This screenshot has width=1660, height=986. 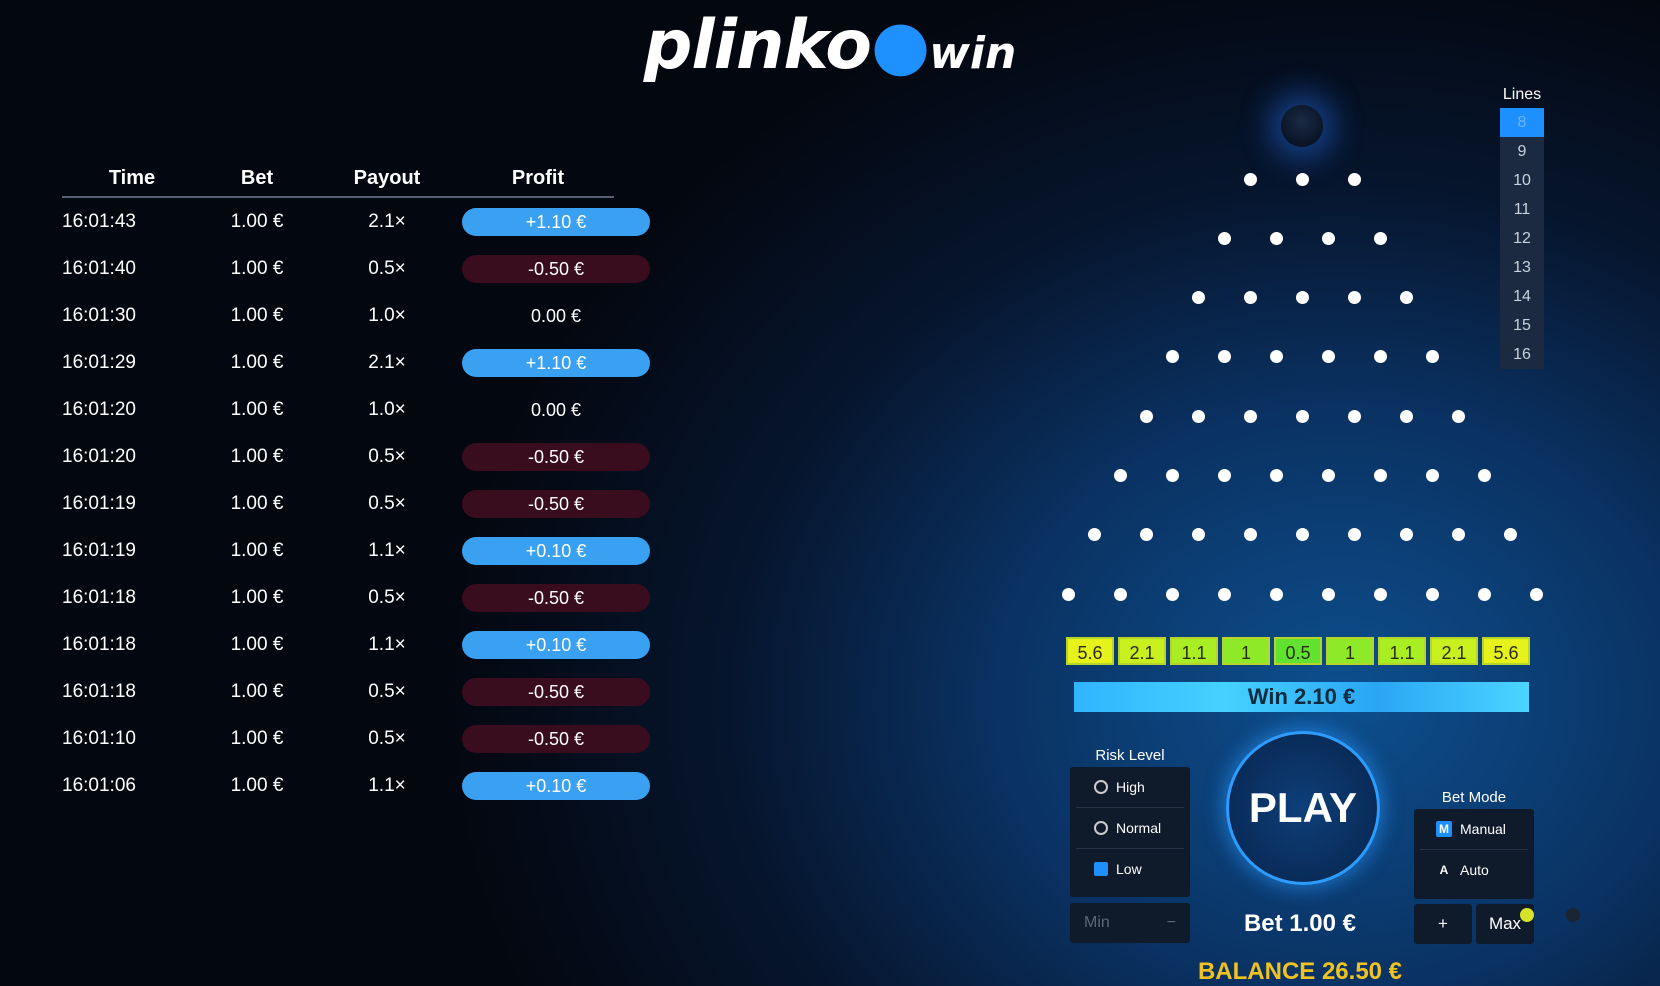 What do you see at coordinates (538, 177) in the screenshot?
I see `header-profit: Profit` at bounding box center [538, 177].